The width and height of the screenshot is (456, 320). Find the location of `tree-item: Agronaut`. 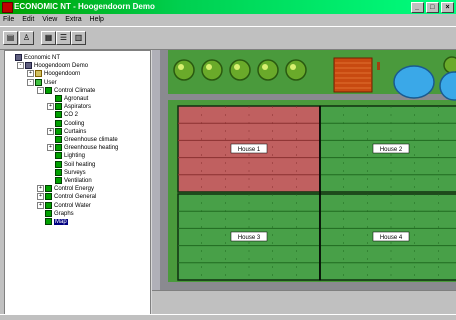

tree-item: Agronaut is located at coordinates (67, 98).